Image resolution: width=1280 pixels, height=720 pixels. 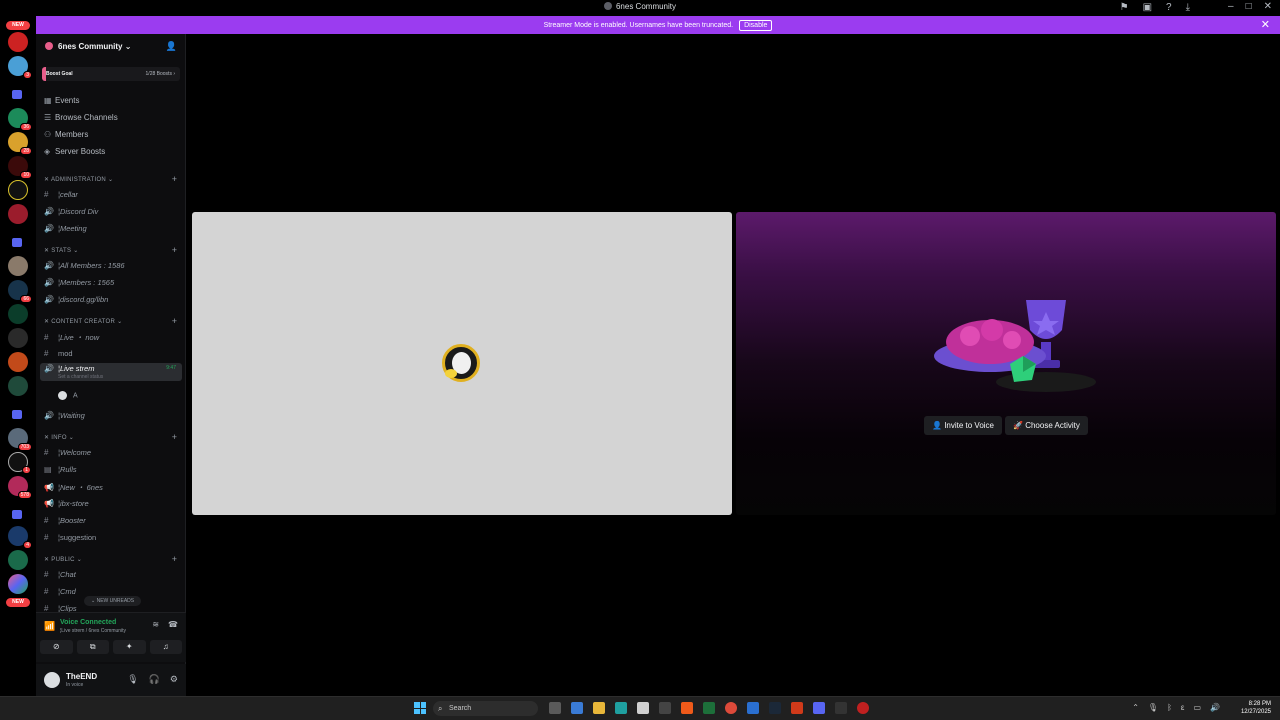 I want to click on gear-icon: ⚙, so click(x=174, y=679).